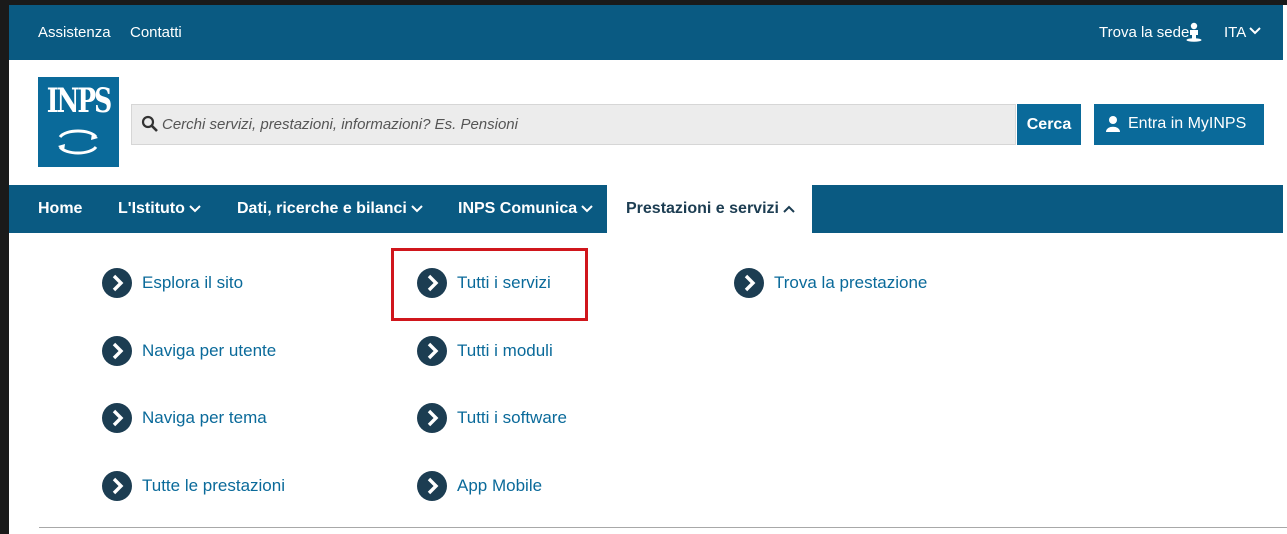  What do you see at coordinates (580, 124) in the screenshot?
I see `search-input` at bounding box center [580, 124].